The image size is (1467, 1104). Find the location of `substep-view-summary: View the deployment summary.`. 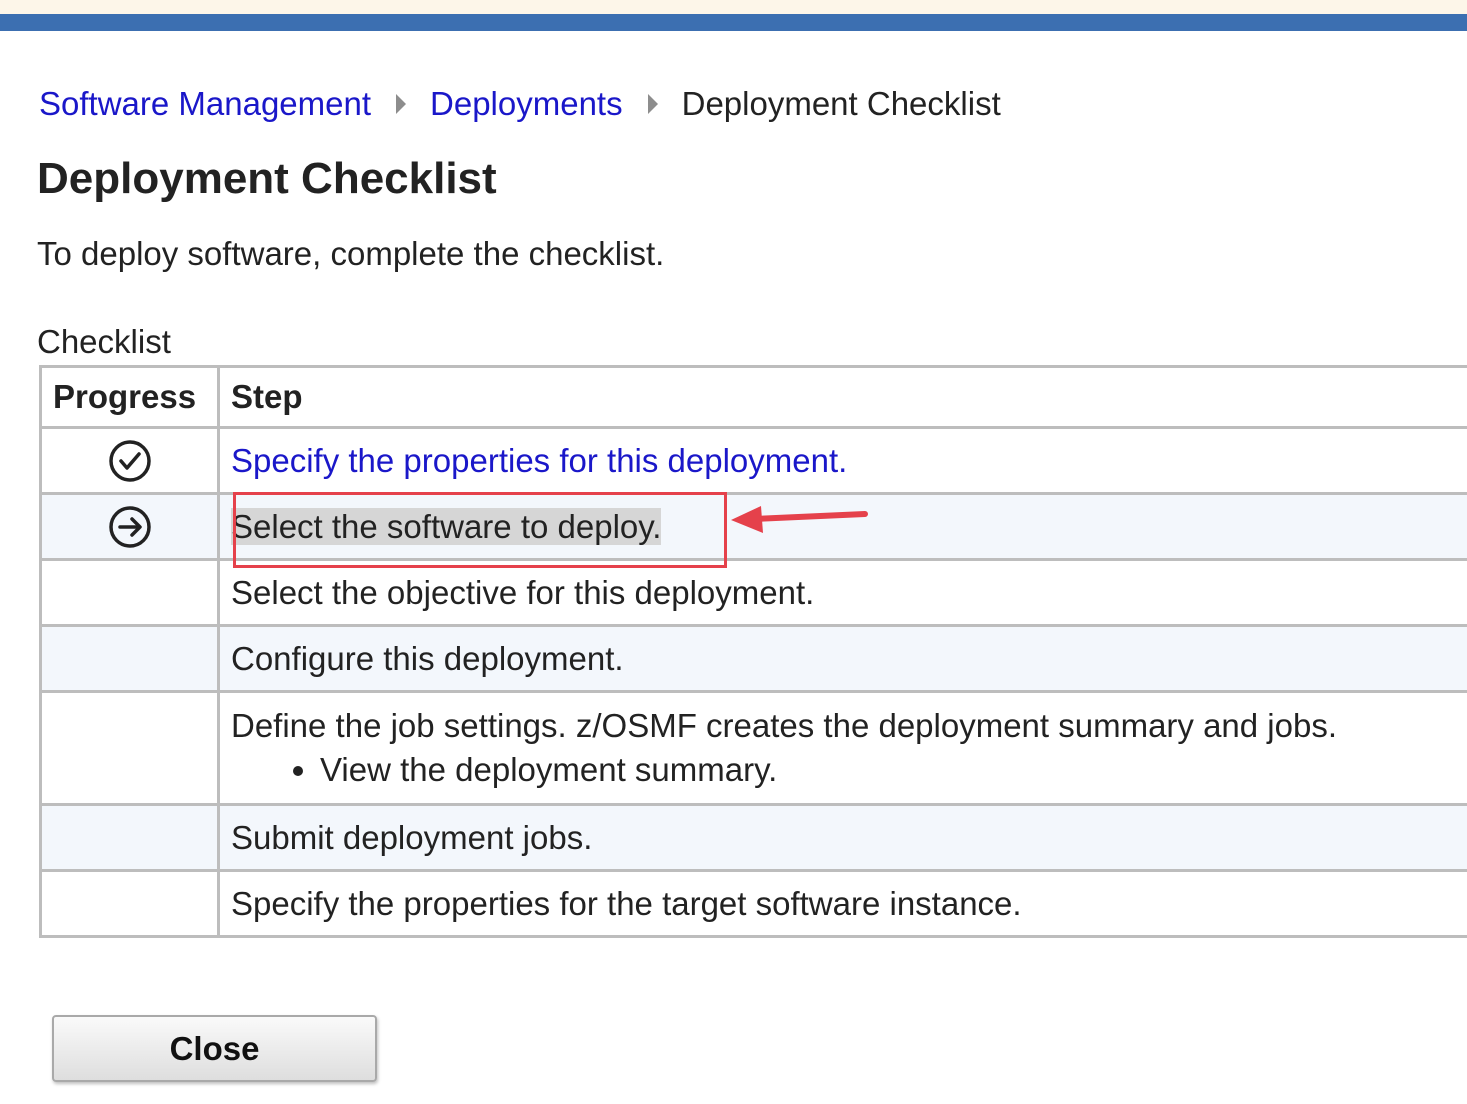

substep-view-summary: View the deployment summary. is located at coordinates (892, 770).